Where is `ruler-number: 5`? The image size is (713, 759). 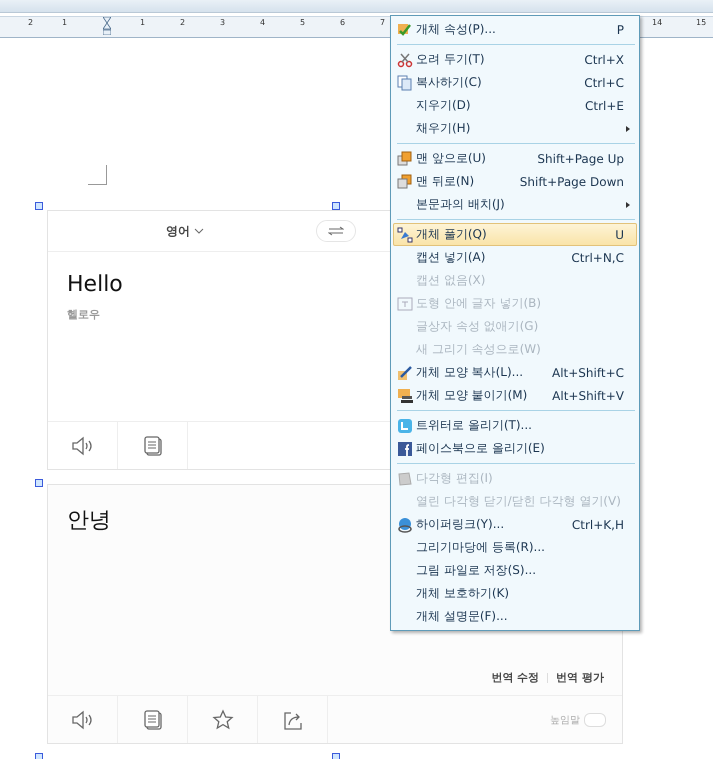
ruler-number: 5 is located at coordinates (303, 22).